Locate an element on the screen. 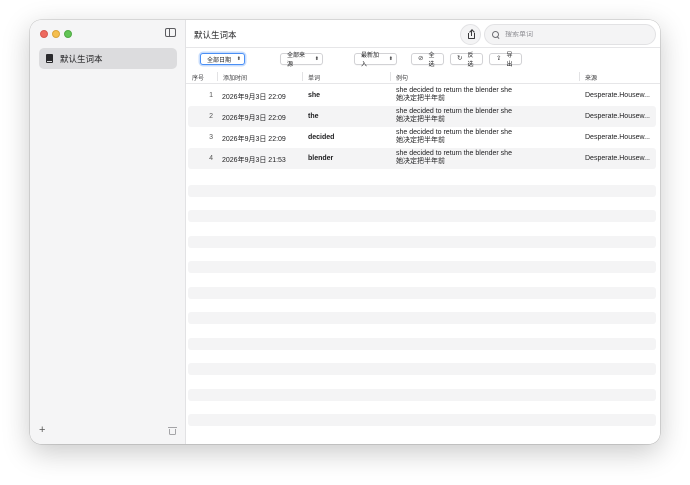 The image size is (690, 485). date-filter-label: 全部日期 is located at coordinates (219, 60).